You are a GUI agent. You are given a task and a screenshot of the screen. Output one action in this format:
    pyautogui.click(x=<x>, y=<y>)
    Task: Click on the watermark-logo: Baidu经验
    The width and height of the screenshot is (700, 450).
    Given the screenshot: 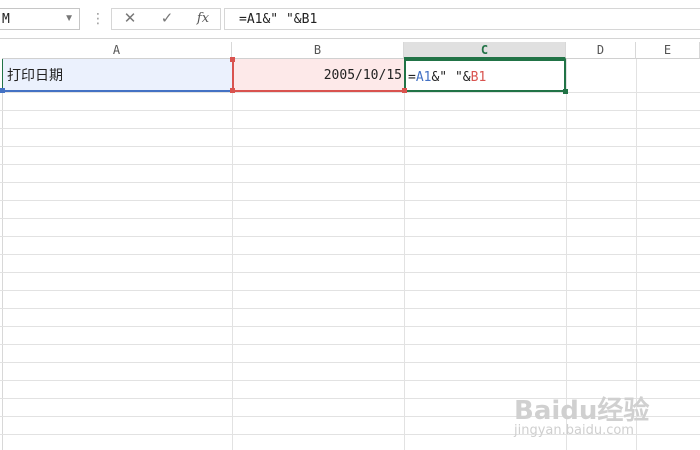 What is the action you would take?
    pyautogui.click(x=582, y=411)
    